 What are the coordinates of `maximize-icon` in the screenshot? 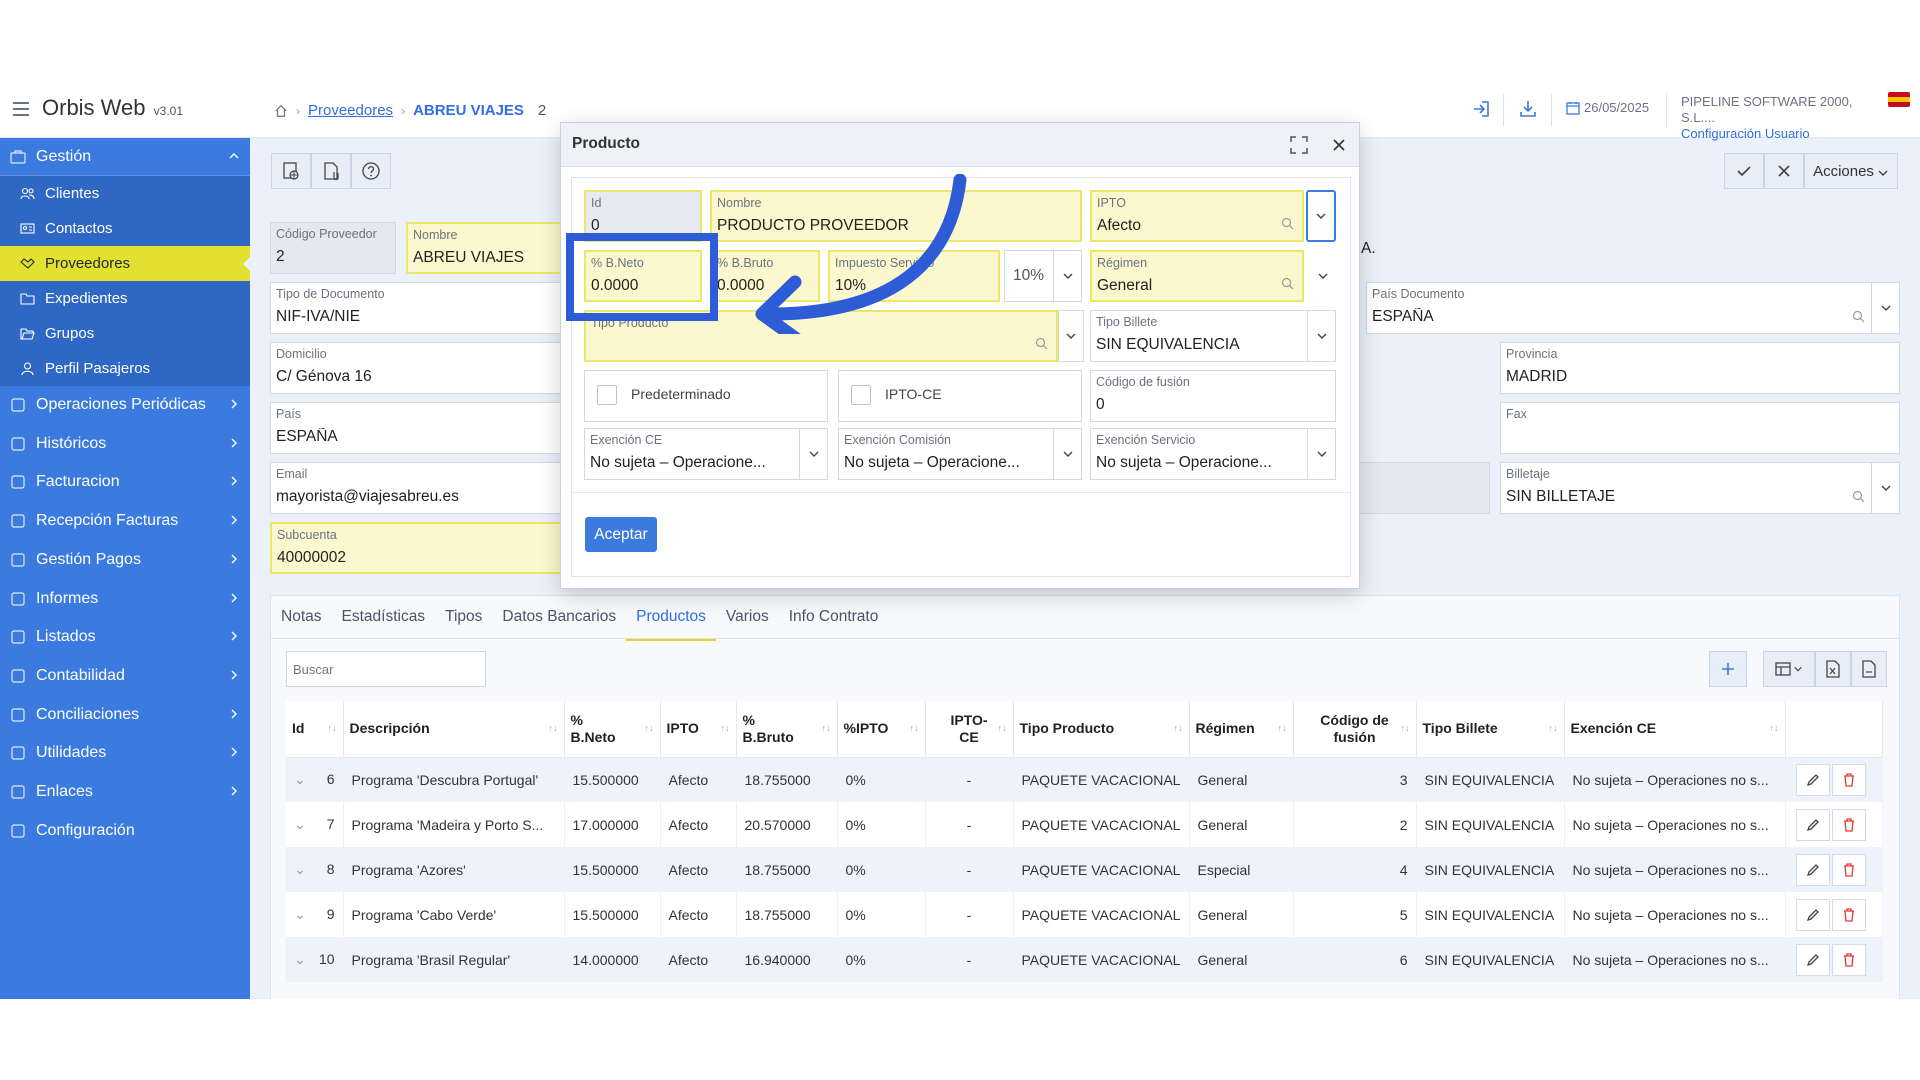 It's located at (1299, 145).